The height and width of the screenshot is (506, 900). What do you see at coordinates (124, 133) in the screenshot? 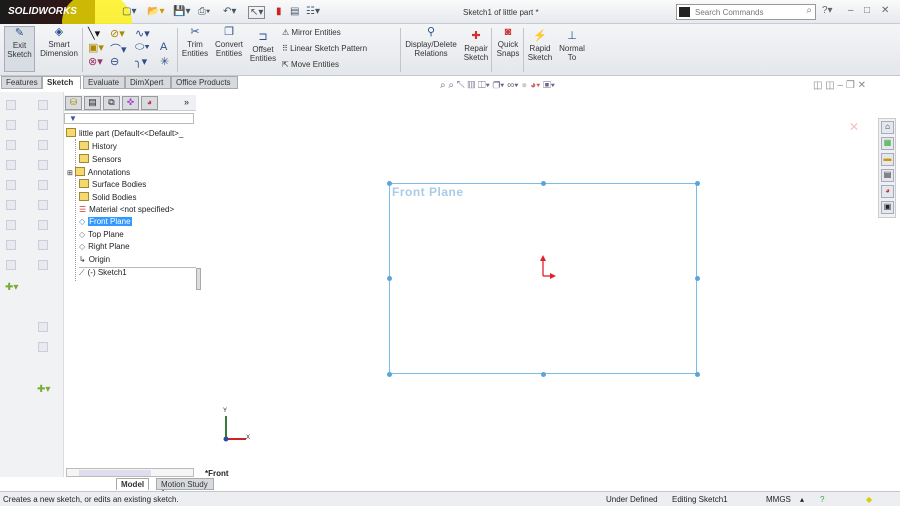
I see `tree-root: little part (Default<<Default>_` at bounding box center [124, 133].